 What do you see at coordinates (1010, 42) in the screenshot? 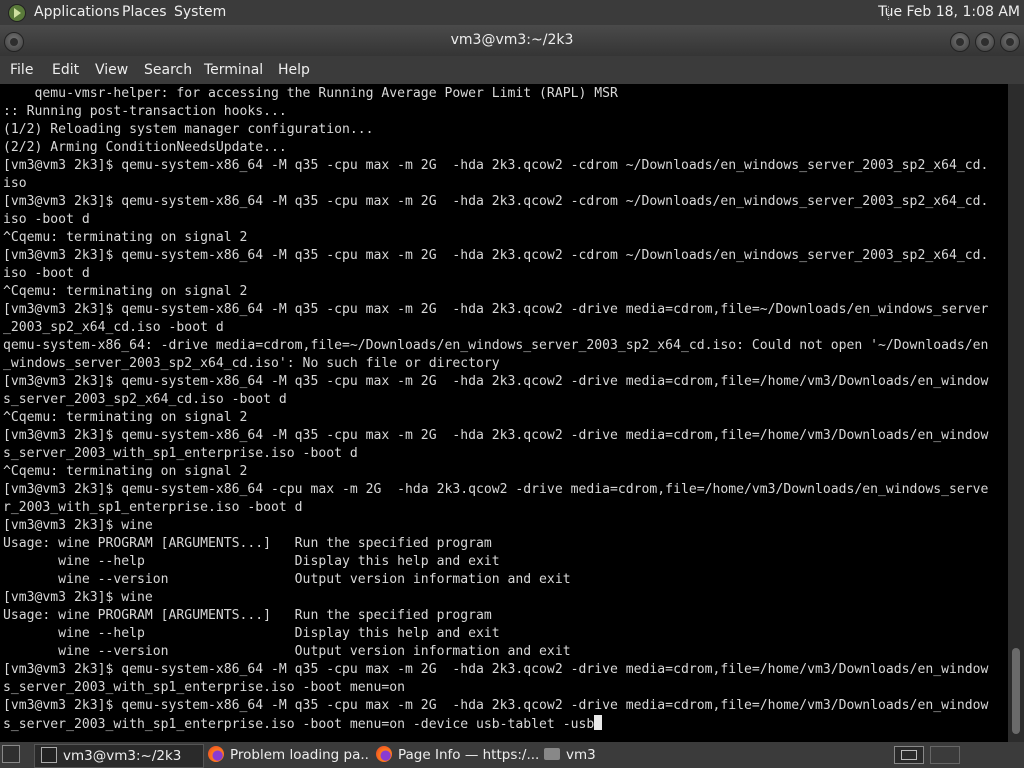
I see `close-icon` at bounding box center [1010, 42].